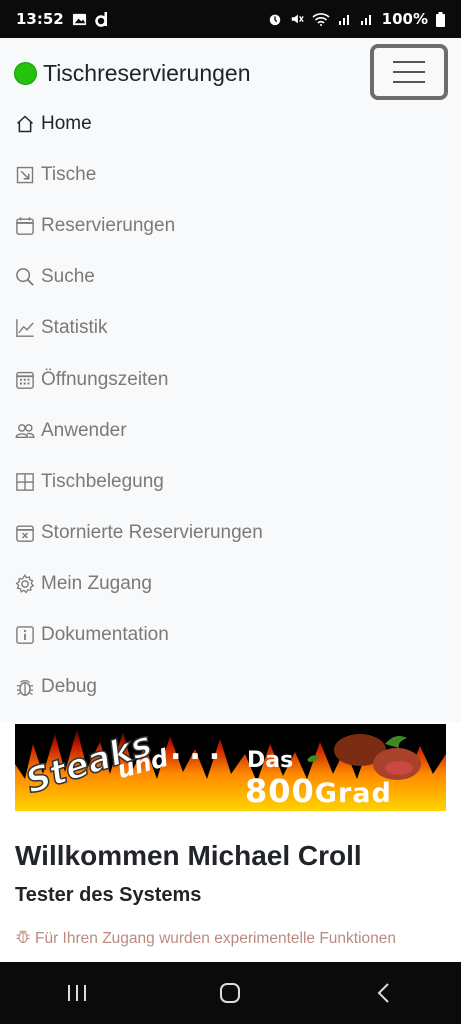 This screenshot has height=1024, width=461. I want to click on brand: Tischreservierungen, so click(132, 73).